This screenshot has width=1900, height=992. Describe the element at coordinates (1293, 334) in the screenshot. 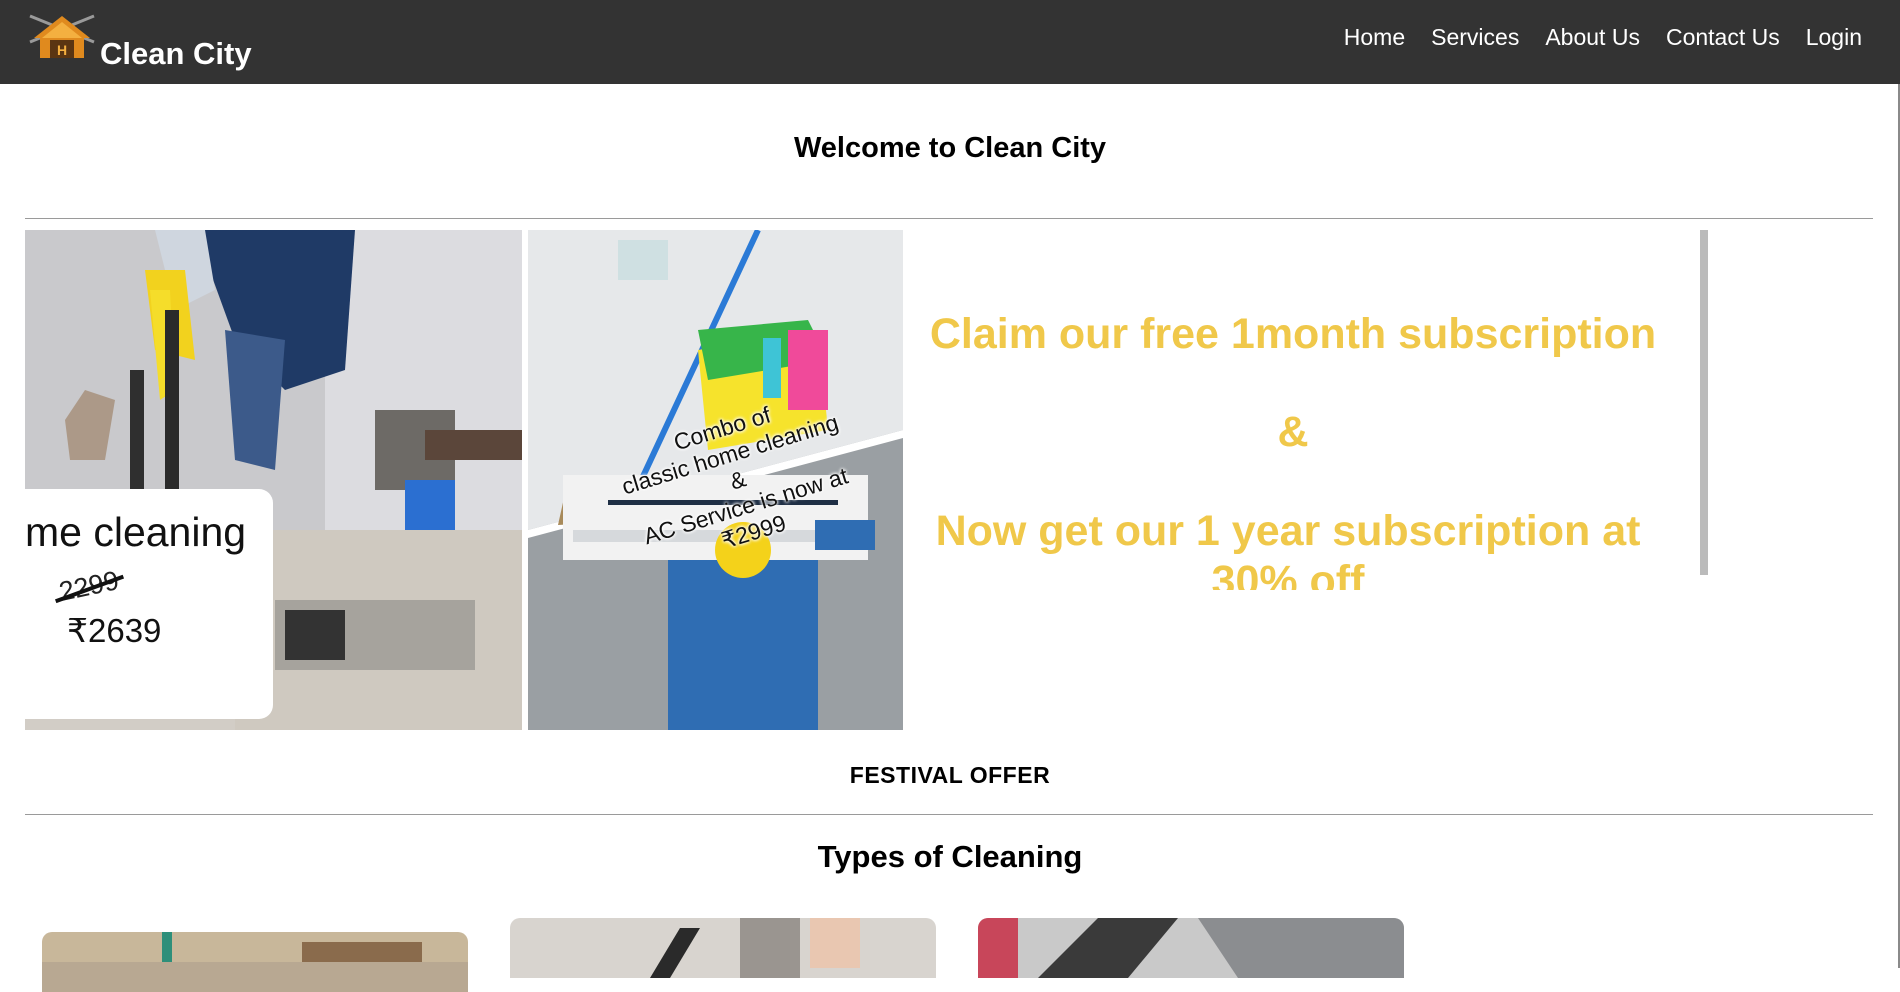

I see `offer-line: Claim our free 1month subscription` at that location.